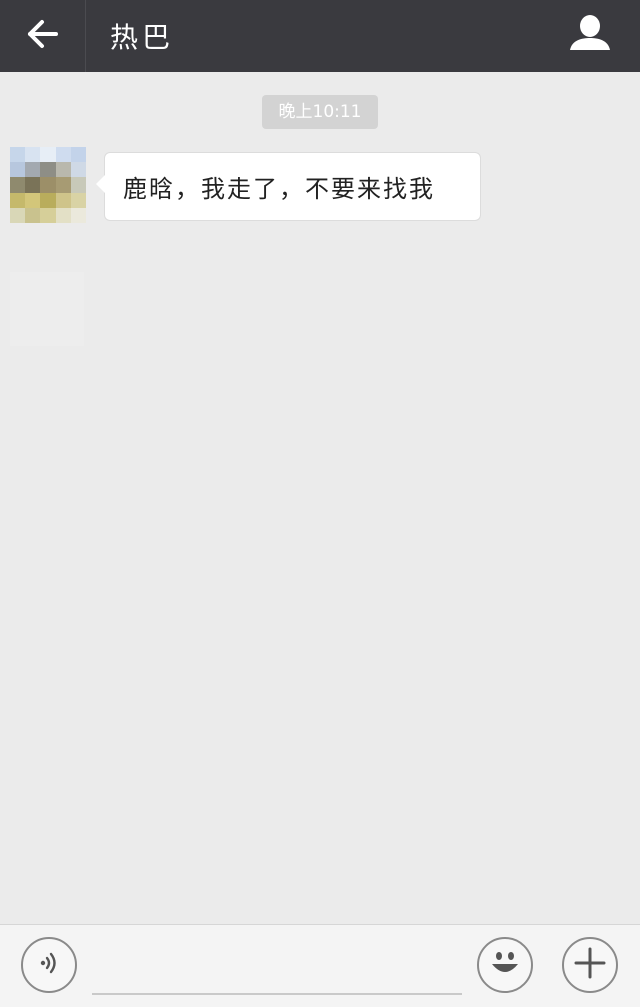 The image size is (640, 1007). I want to click on emoji-button, so click(505, 965).